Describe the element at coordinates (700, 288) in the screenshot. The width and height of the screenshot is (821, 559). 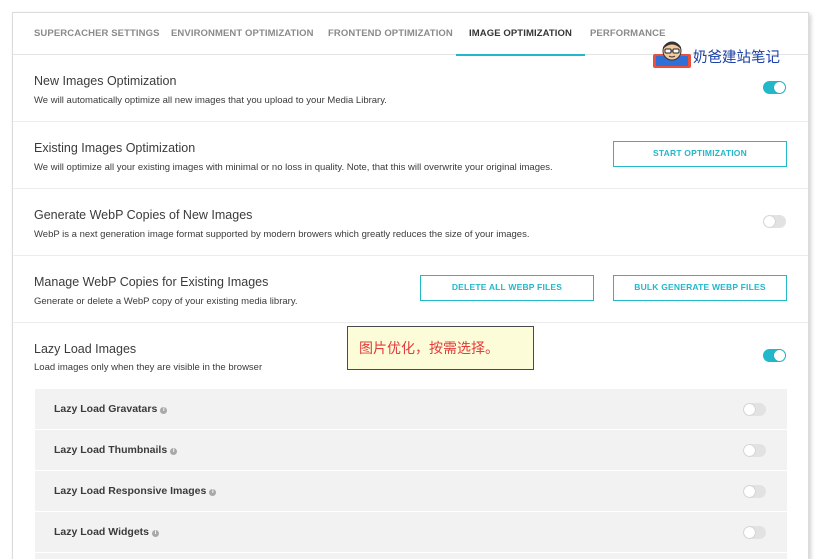
I see `bulk-generate-webp-button: BULK GENERATE WEBP FILES` at that location.